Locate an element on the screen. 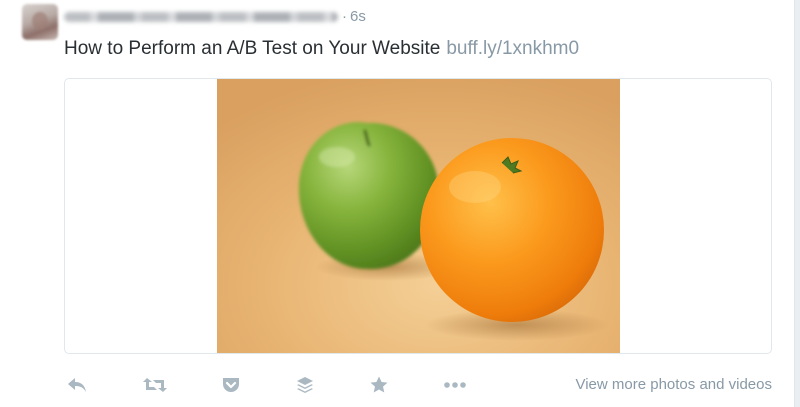 This screenshot has width=800, height=407. timestamp: 6s is located at coordinates (358, 17).